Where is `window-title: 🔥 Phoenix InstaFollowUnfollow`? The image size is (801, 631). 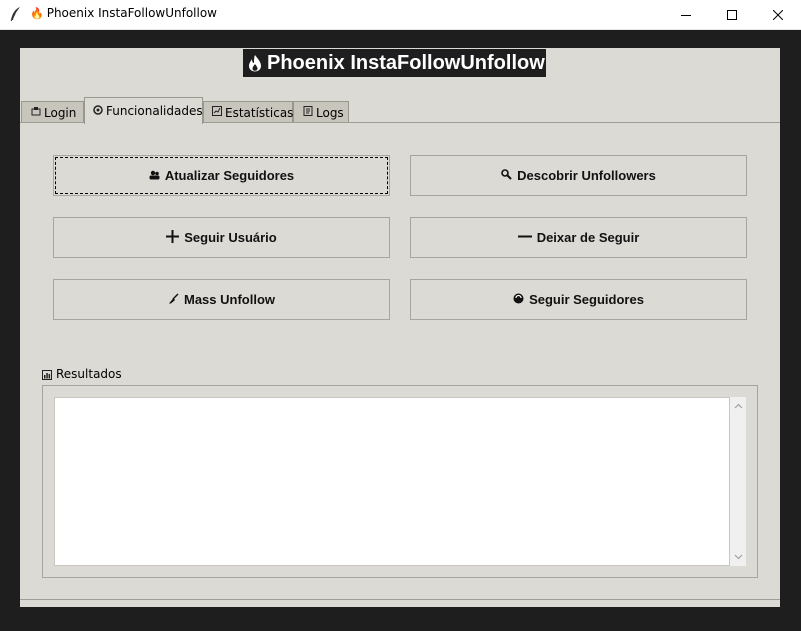 window-title: 🔥 Phoenix InstaFollowUnfollow is located at coordinates (123, 13).